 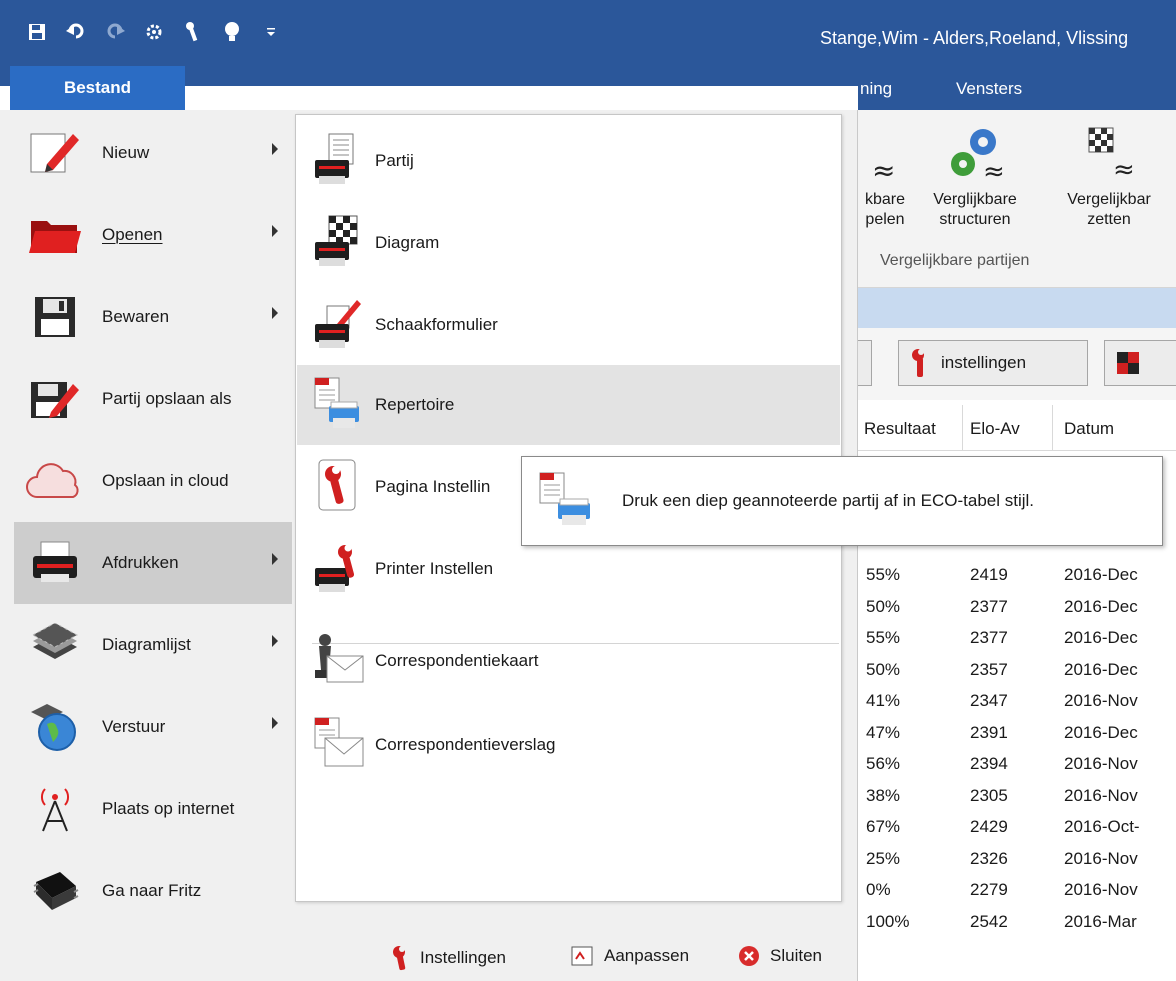 What do you see at coordinates (568, 661) in the screenshot?
I see `submenu-item-correspondentiekaart: Correspondentiekaart` at bounding box center [568, 661].